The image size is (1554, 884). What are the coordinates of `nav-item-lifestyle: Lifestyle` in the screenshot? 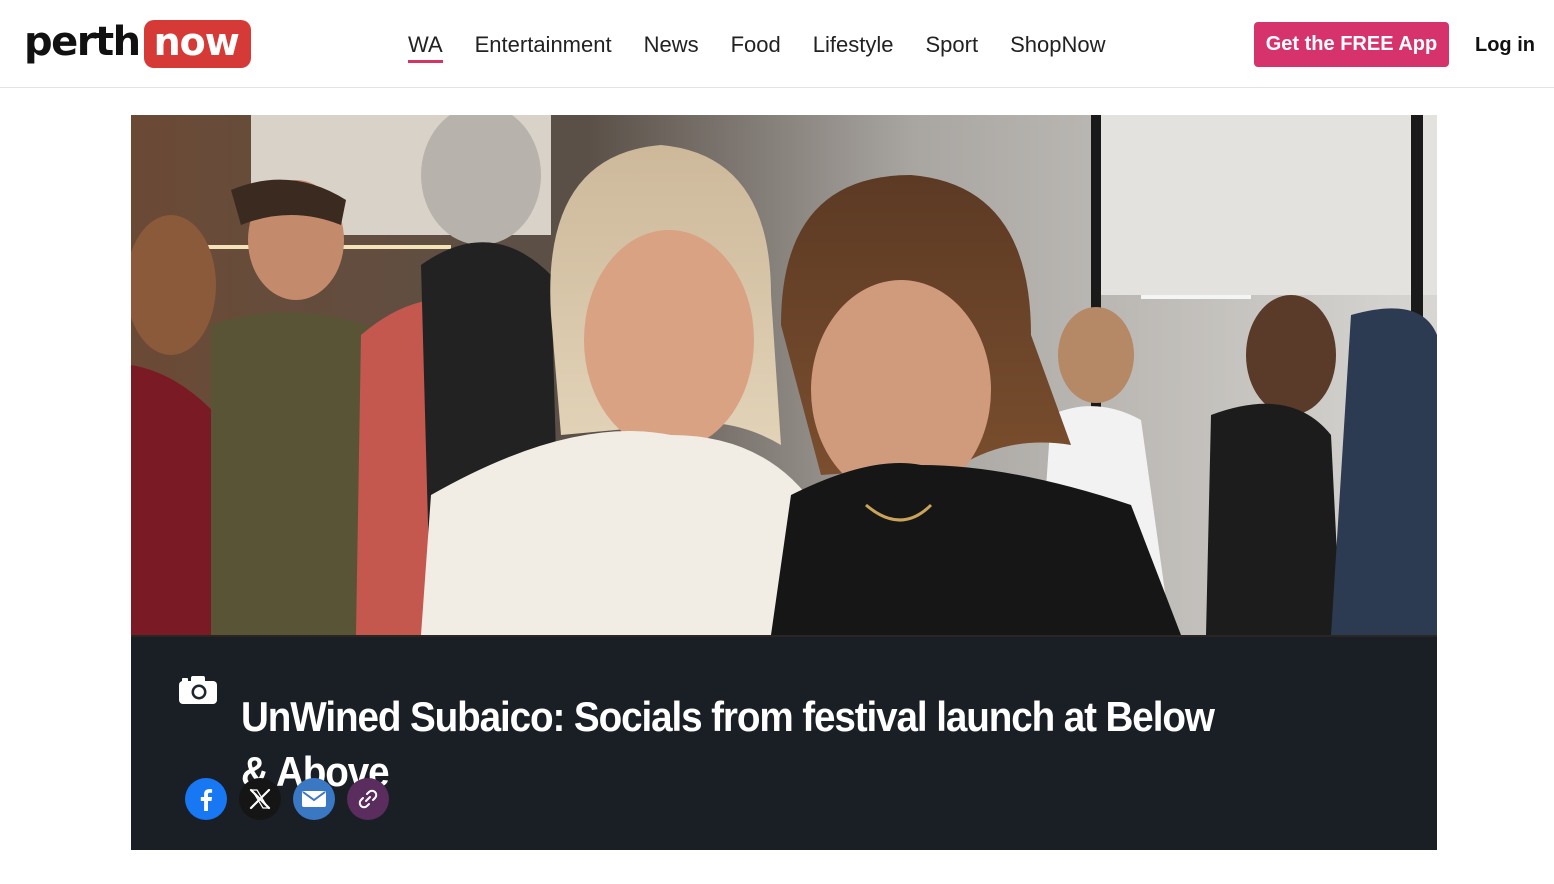 It's located at (853, 45).